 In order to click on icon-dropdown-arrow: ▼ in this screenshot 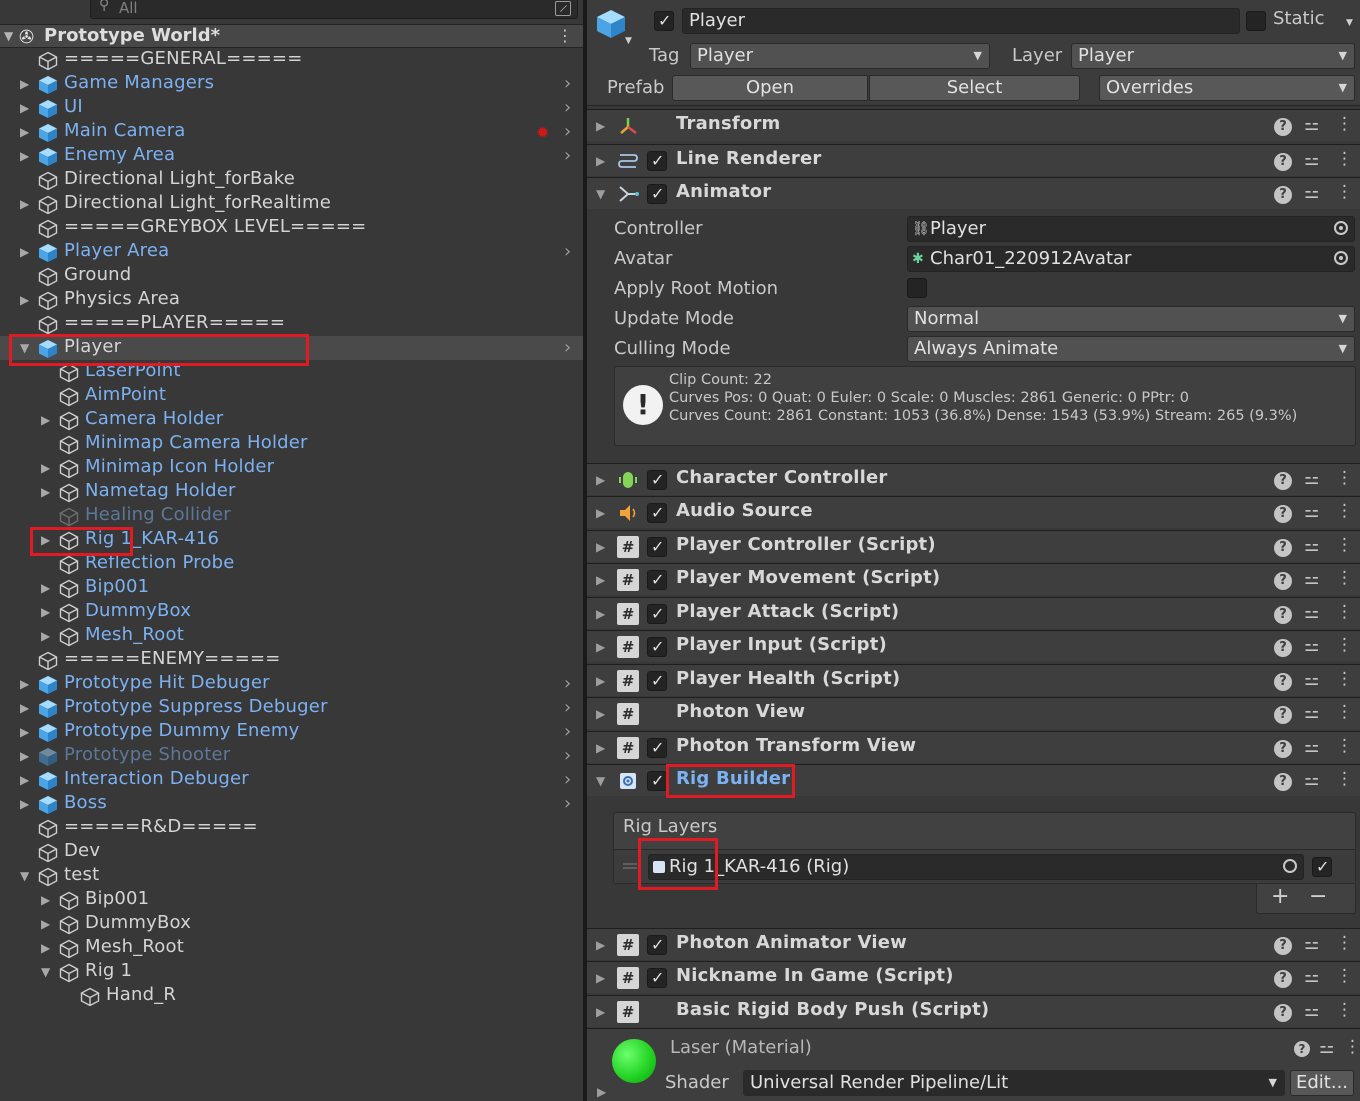, I will do `click(628, 41)`.